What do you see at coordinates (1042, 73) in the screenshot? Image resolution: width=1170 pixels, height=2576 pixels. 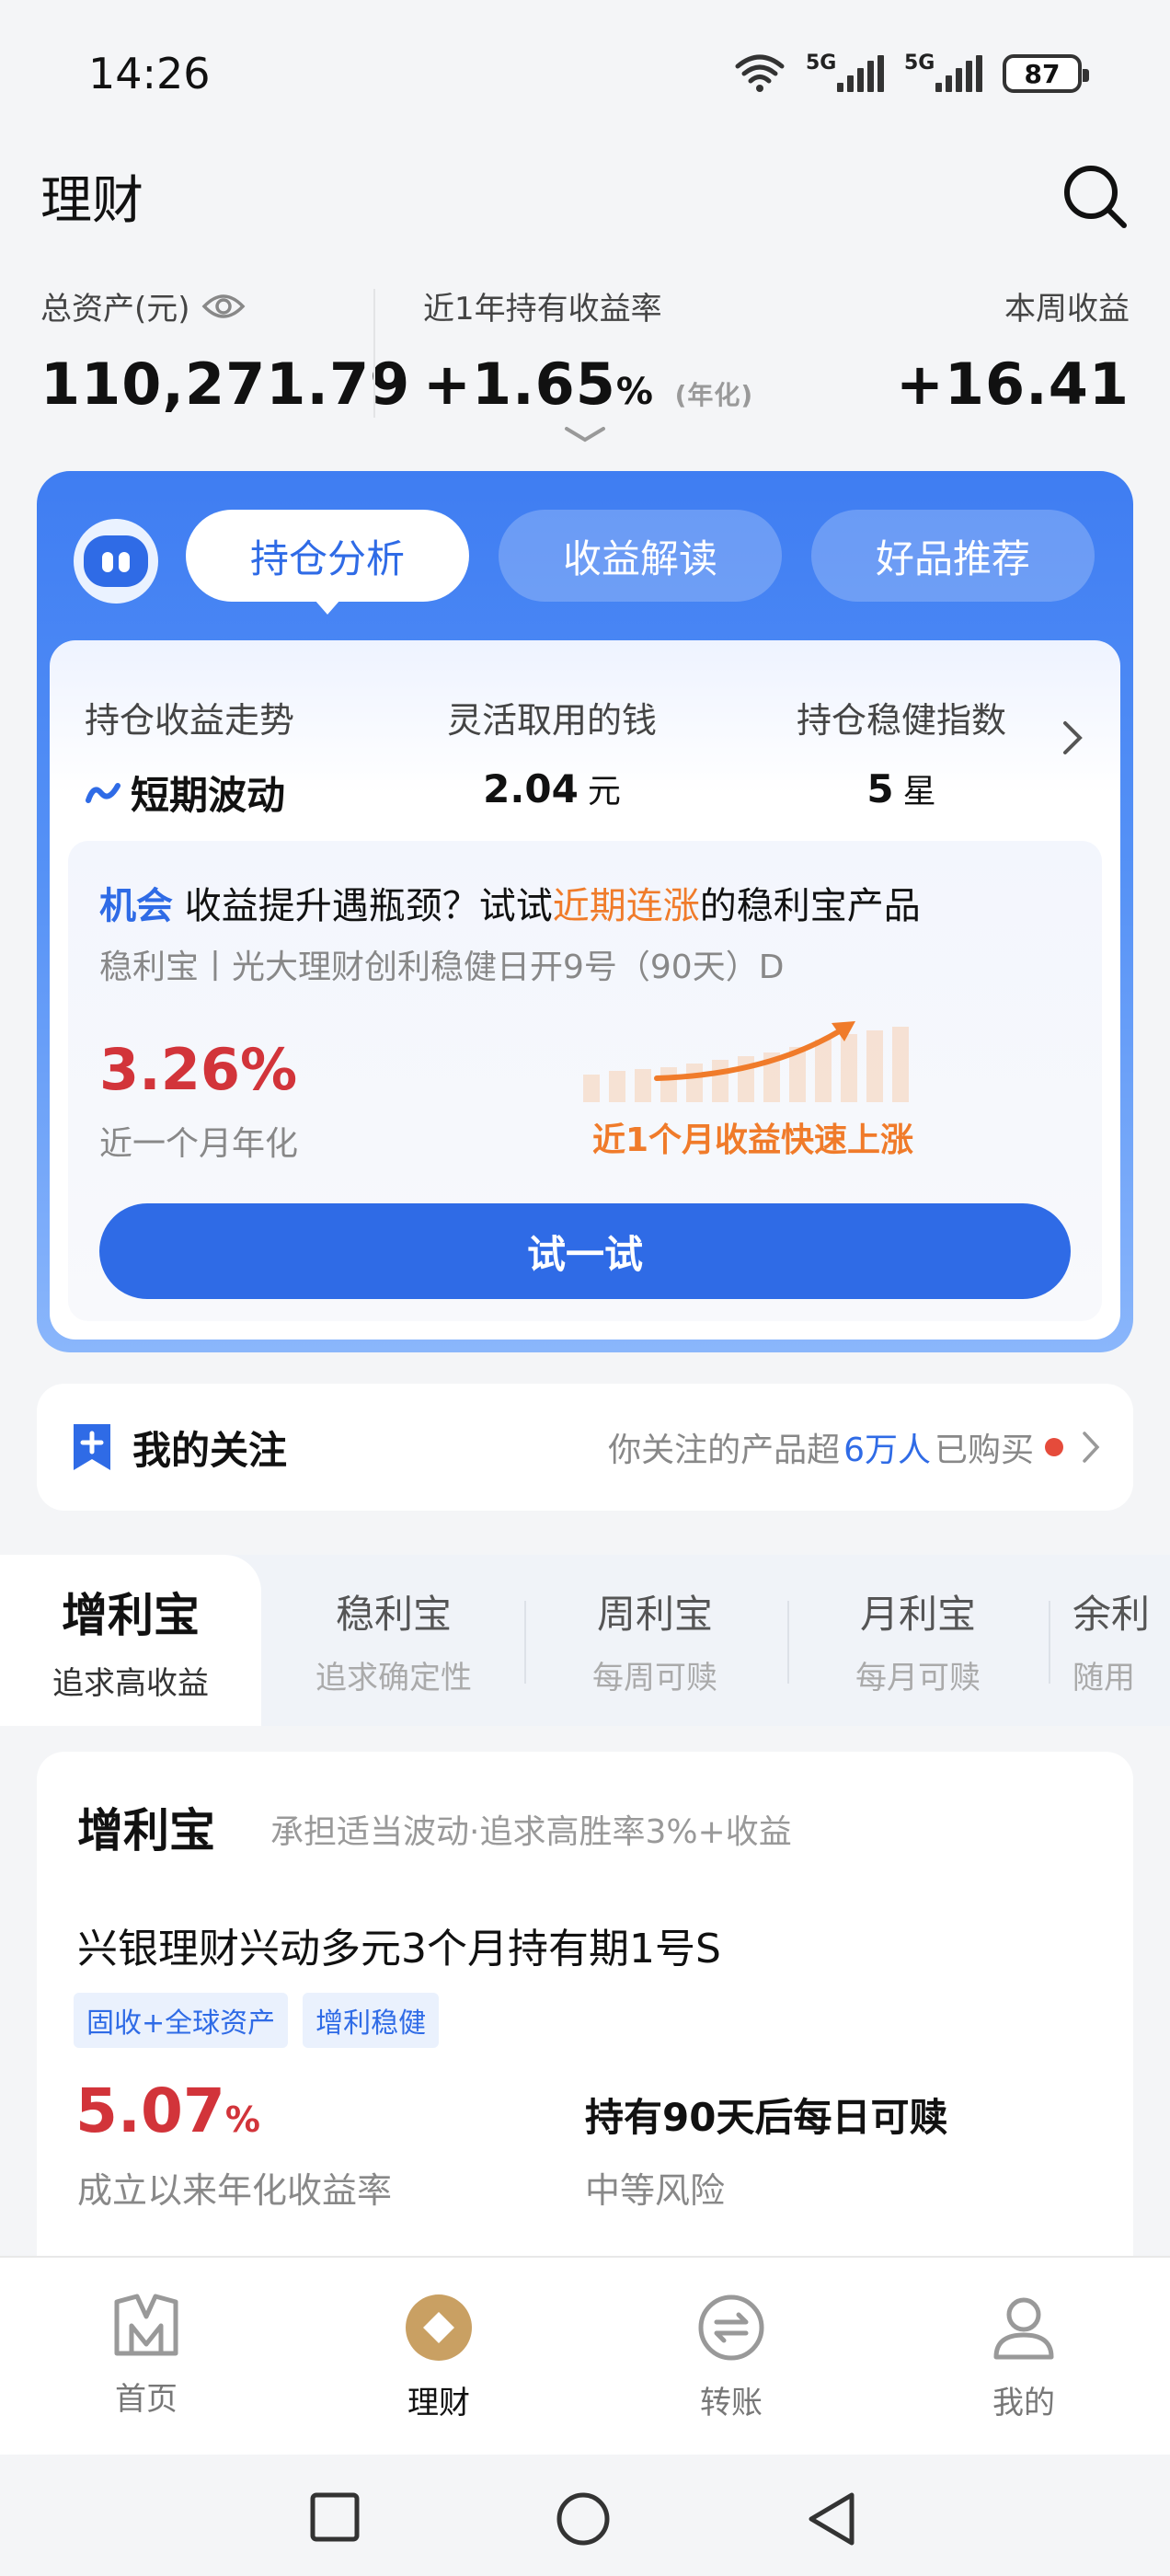 I see `battery-level: 87` at bounding box center [1042, 73].